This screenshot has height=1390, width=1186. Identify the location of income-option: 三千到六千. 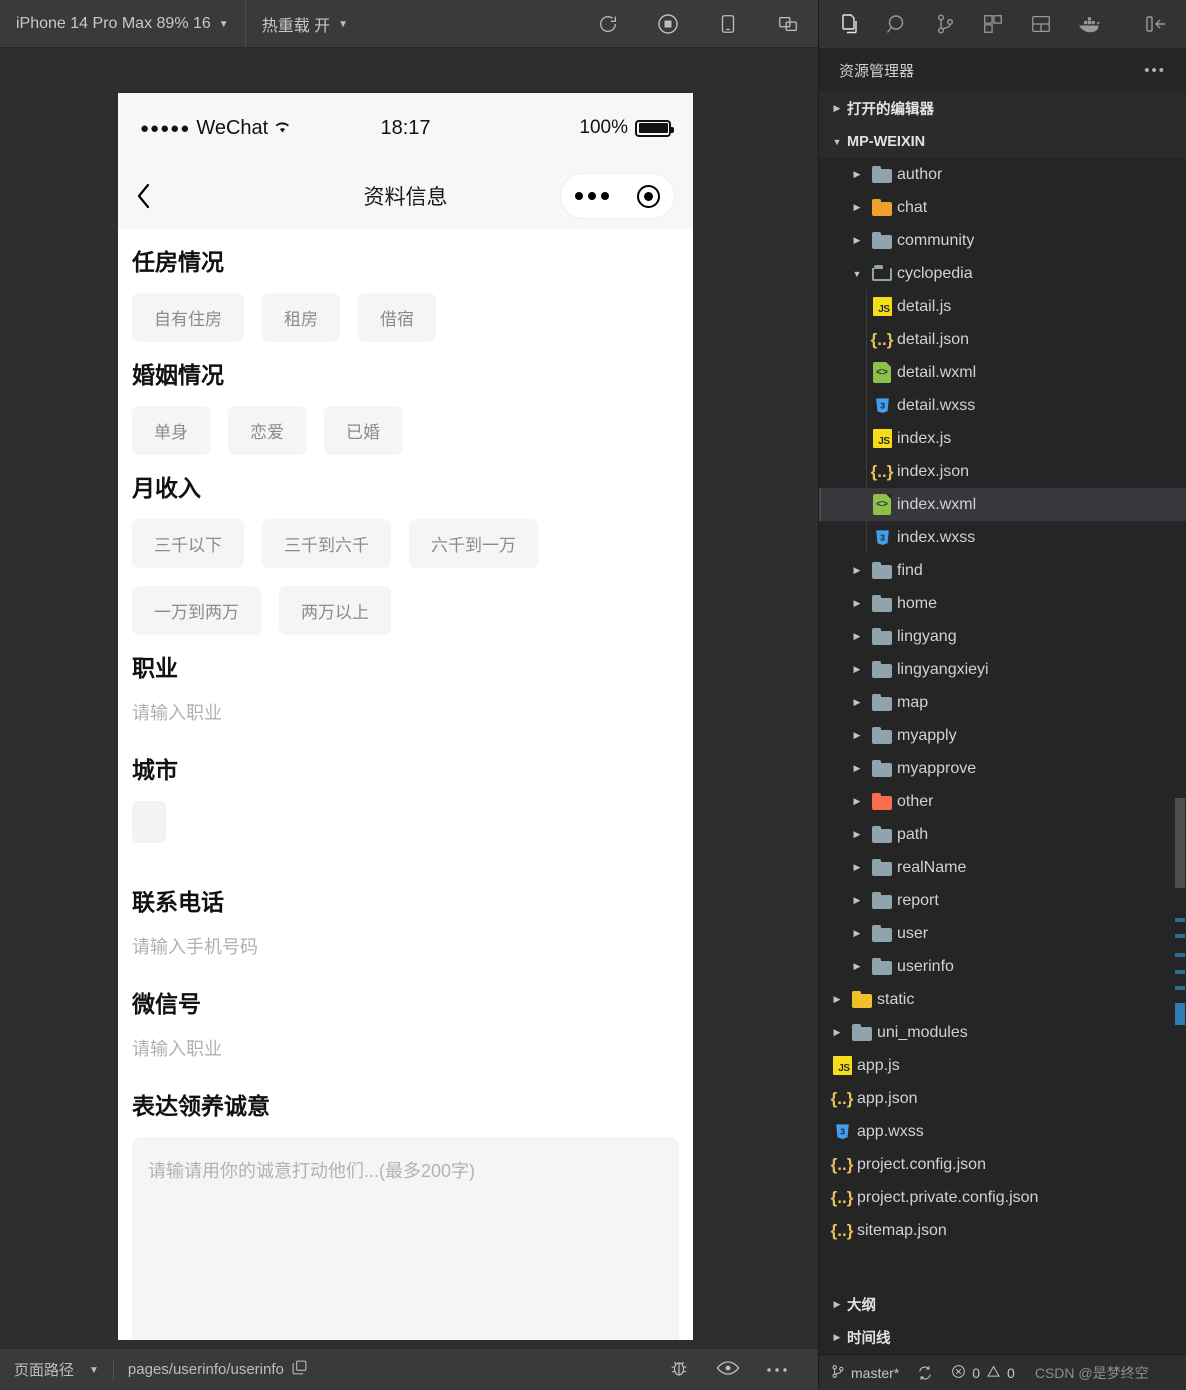
(326, 543).